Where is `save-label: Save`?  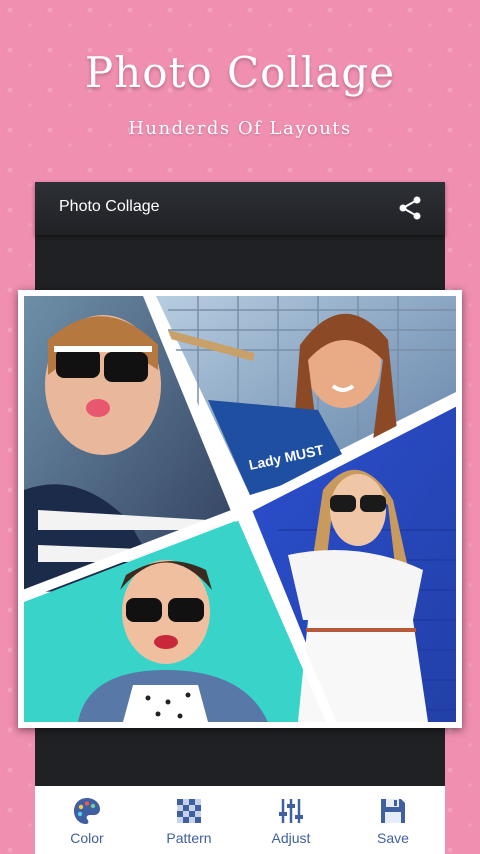
save-label: Save is located at coordinates (393, 838).